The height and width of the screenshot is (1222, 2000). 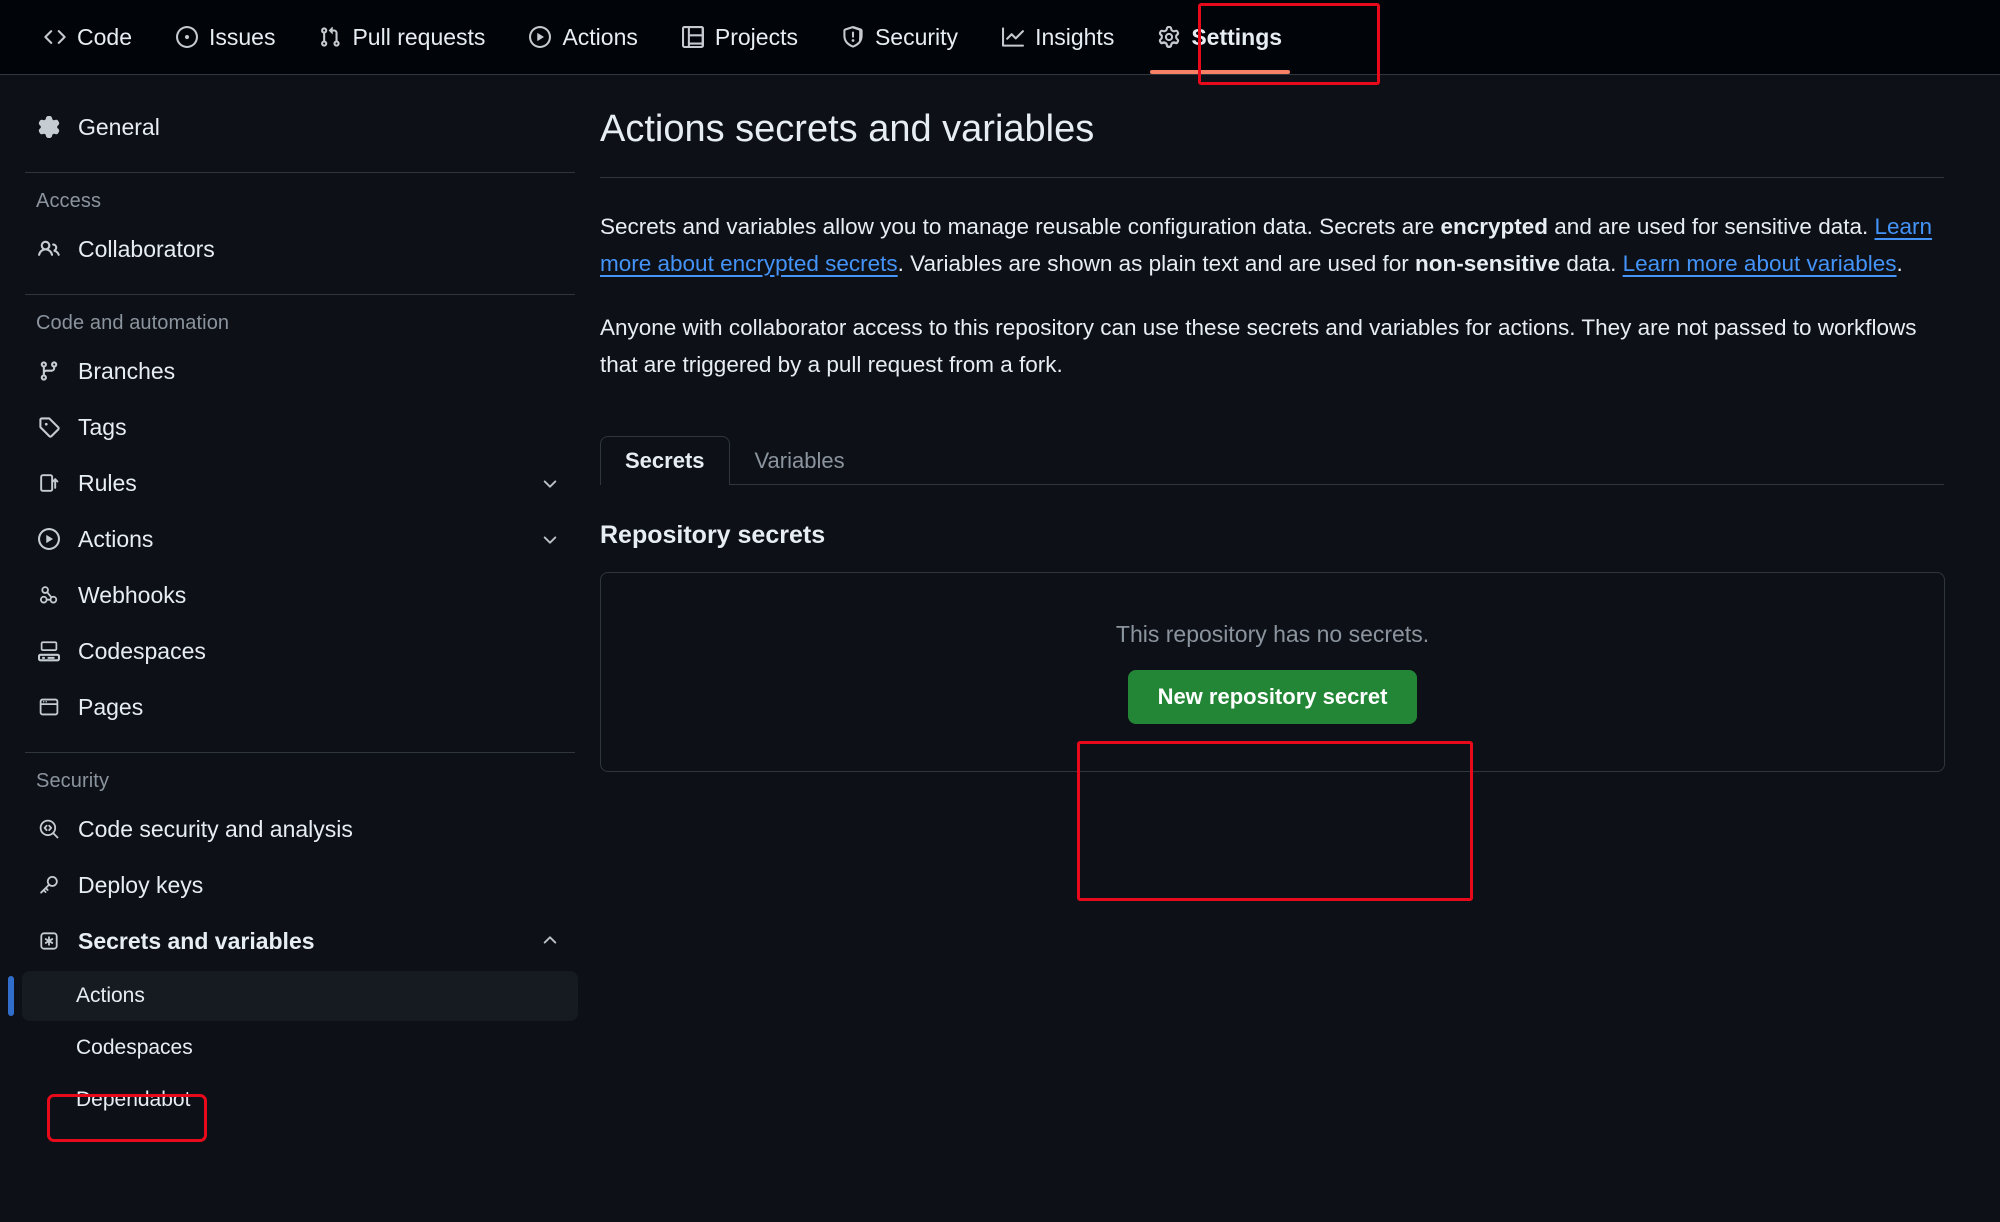 I want to click on page-title: Actions secrets and variables, so click(x=847, y=129).